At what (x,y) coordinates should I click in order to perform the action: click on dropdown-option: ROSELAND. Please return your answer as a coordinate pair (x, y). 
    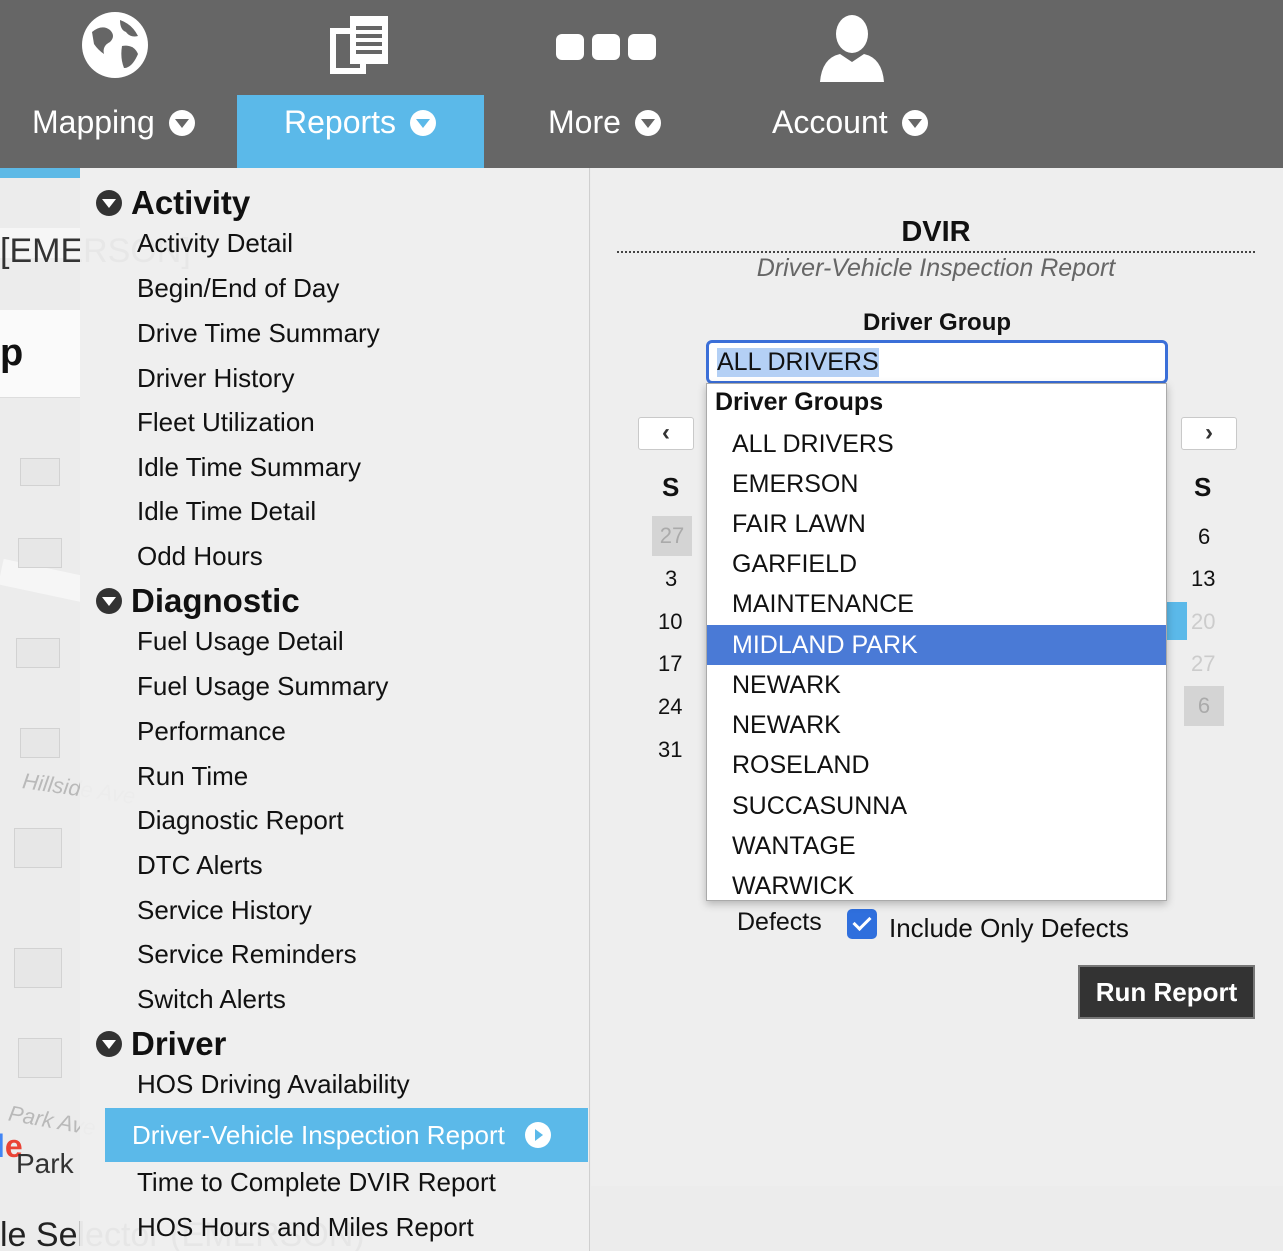
    Looking at the image, I should click on (936, 765).